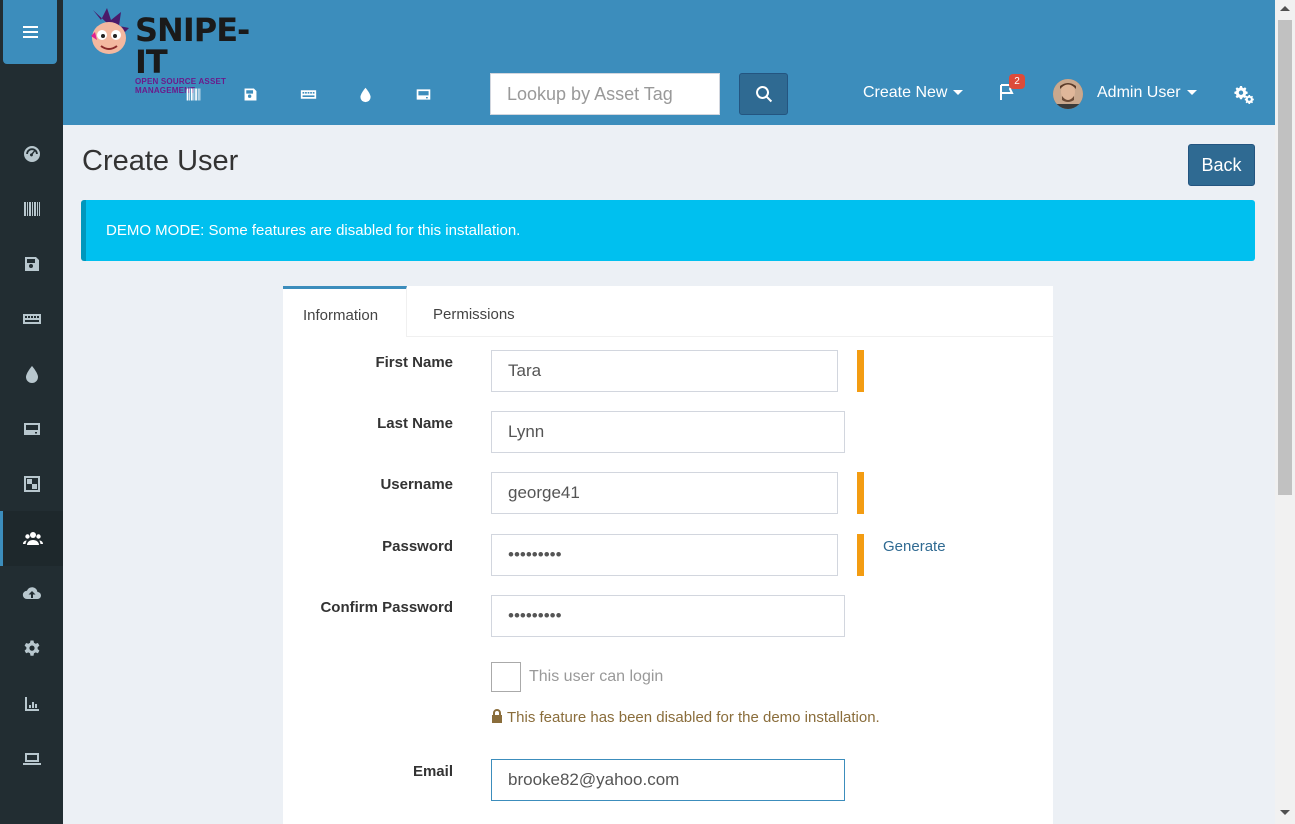 The image size is (1295, 824). I want to click on cogs-icon, so click(1244, 95).